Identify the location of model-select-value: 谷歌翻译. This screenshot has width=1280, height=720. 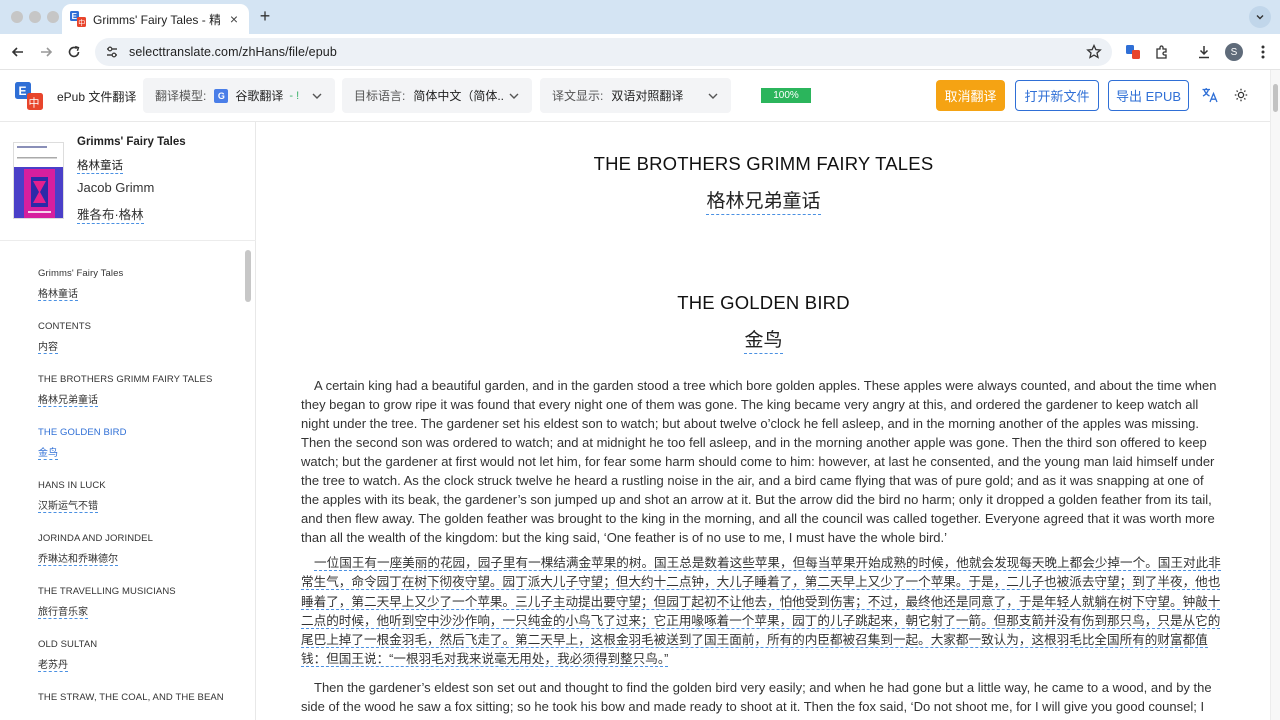
(259, 96).